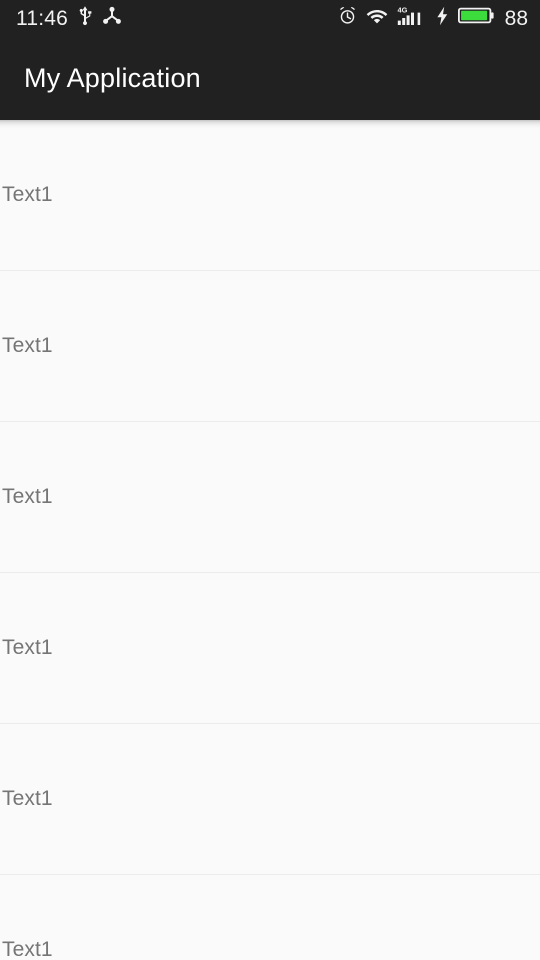  I want to click on battery-percent-label: 88, so click(516, 18).